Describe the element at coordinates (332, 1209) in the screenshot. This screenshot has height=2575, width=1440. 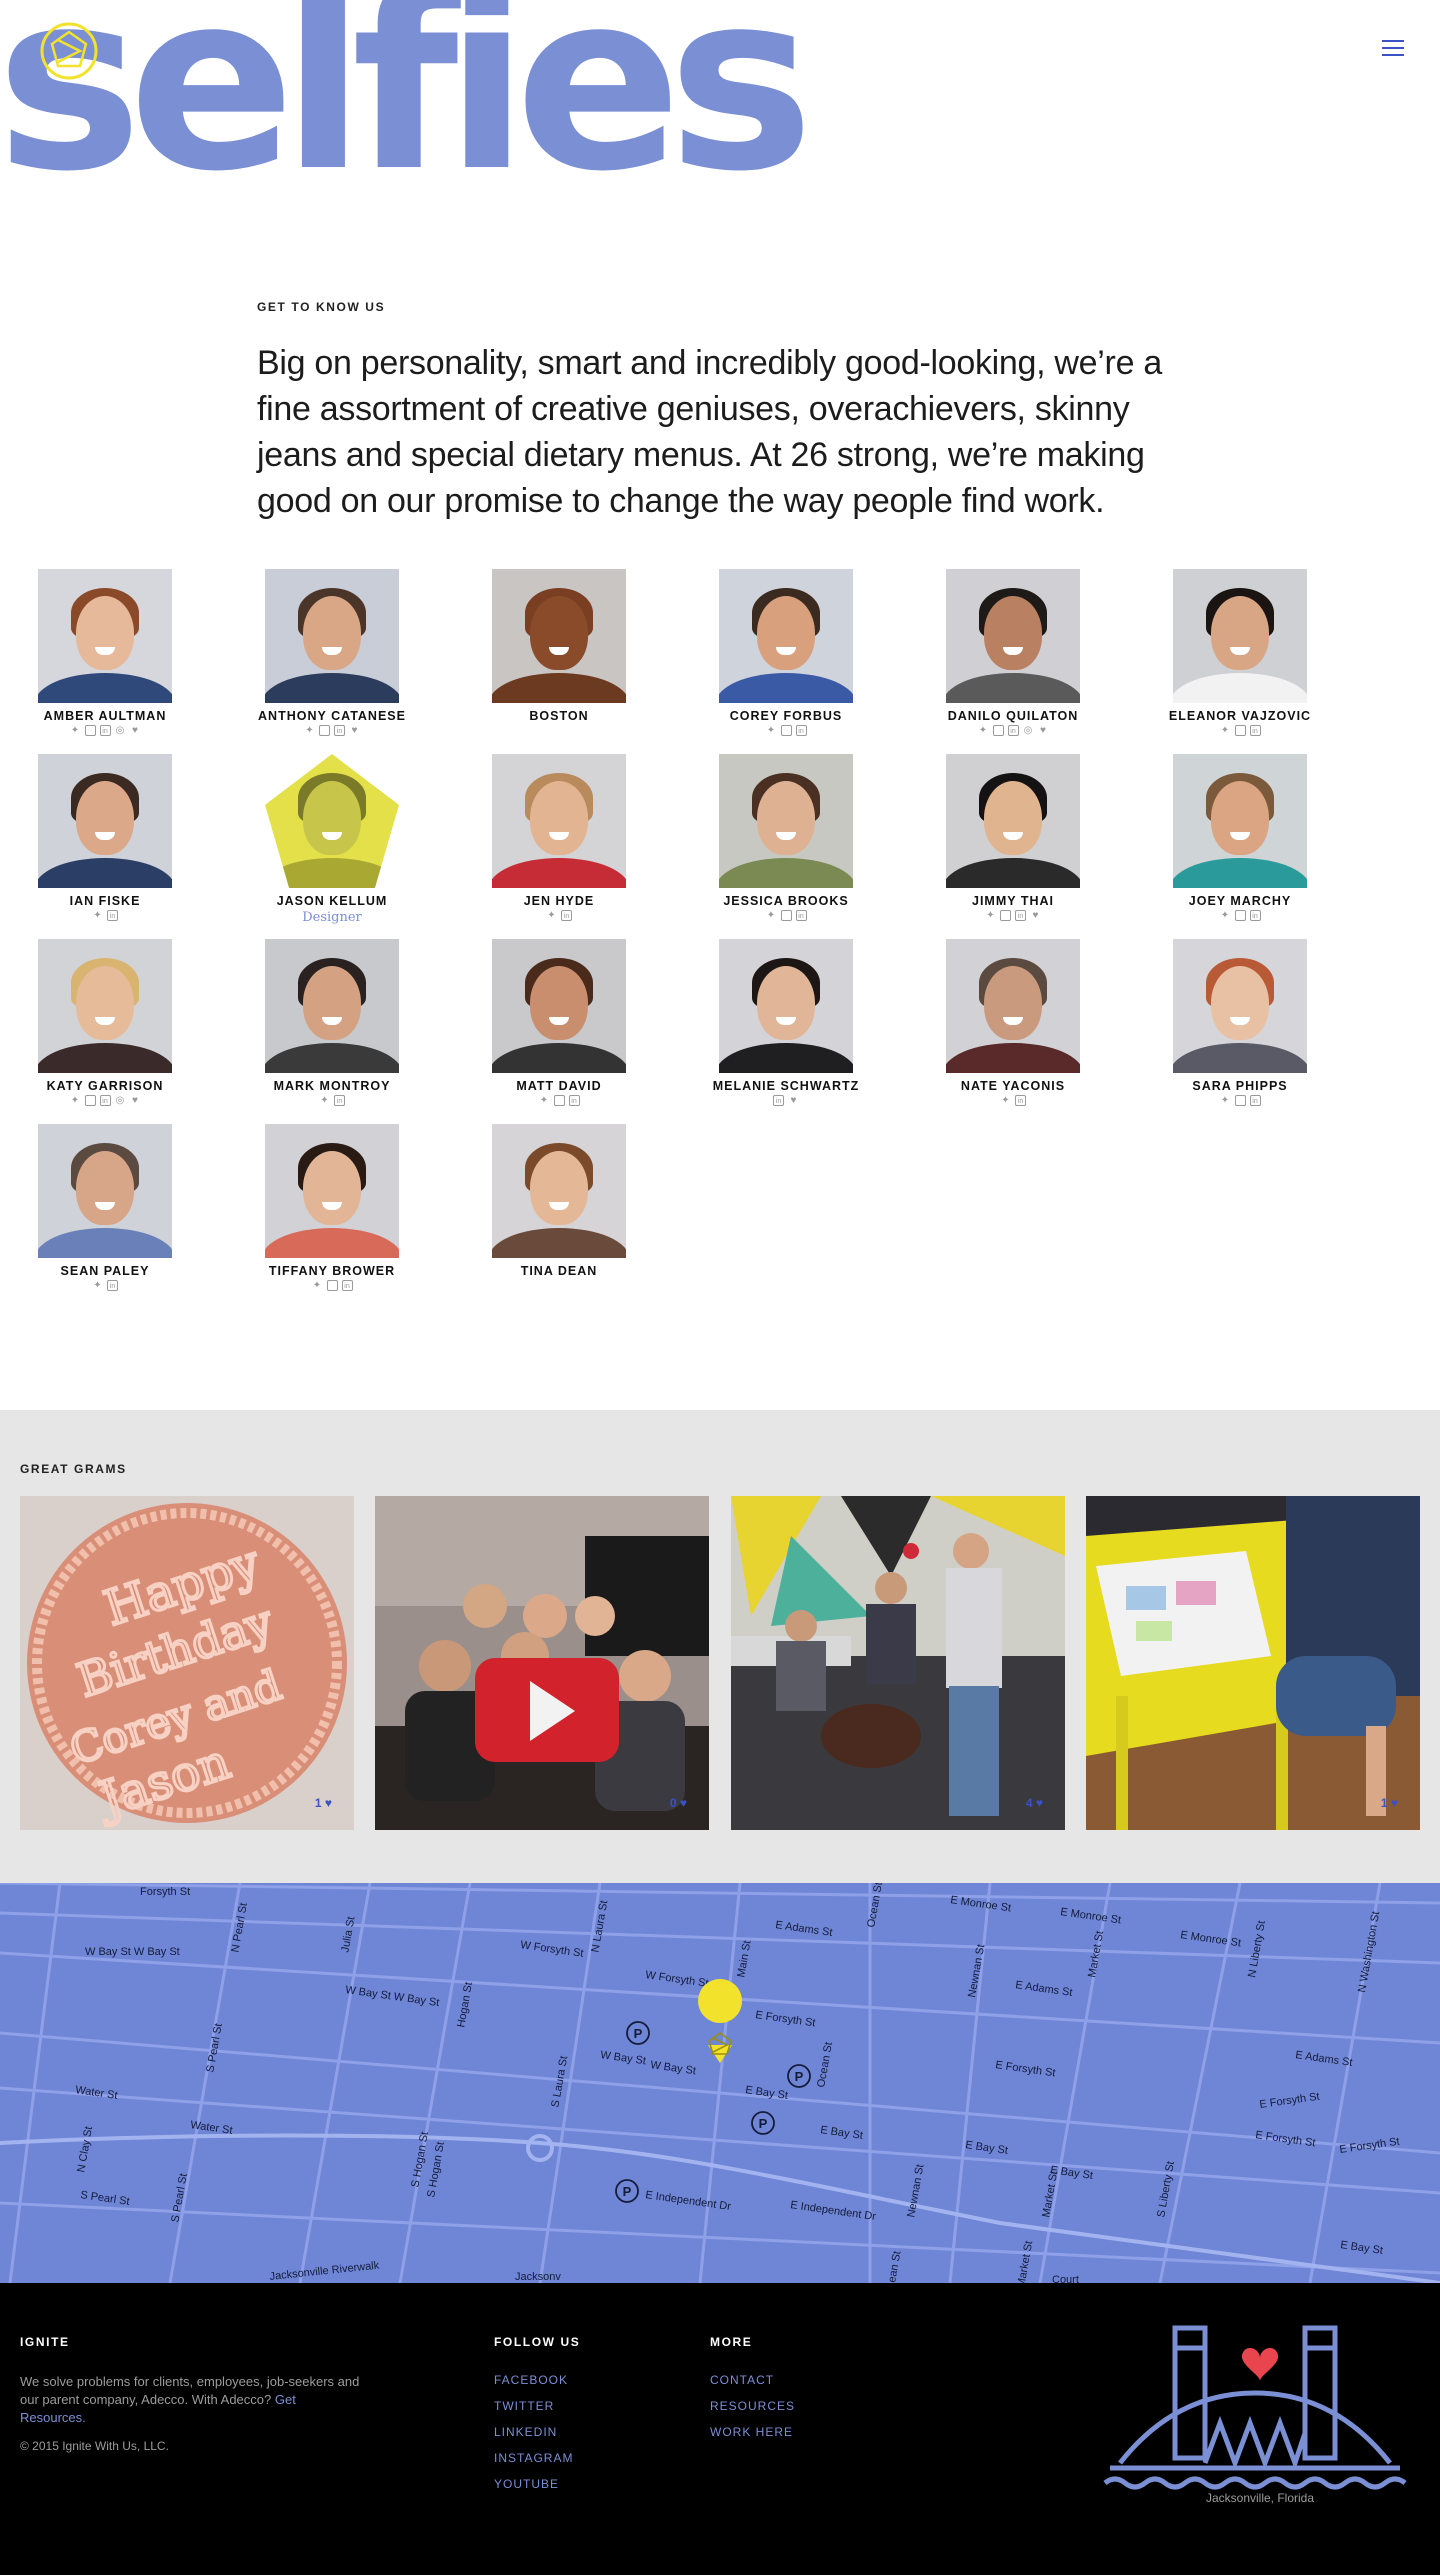
I see `team-member: TIFFANY BROWER ✦ in` at that location.